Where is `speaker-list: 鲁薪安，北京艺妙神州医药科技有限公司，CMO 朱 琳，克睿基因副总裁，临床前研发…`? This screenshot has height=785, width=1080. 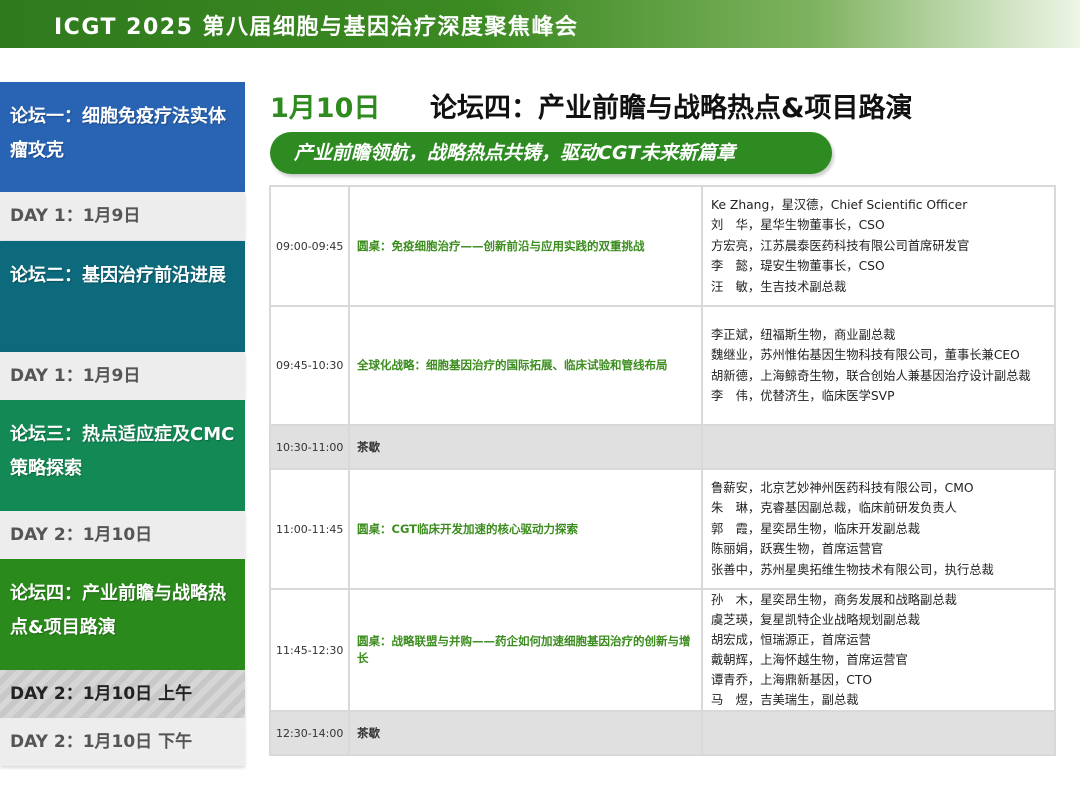 speaker-list: 鲁薪安，北京艺妙神州医药科技有限公司，CMO 朱 琳，克睿基因副总裁，临床前研发… is located at coordinates (878, 529).